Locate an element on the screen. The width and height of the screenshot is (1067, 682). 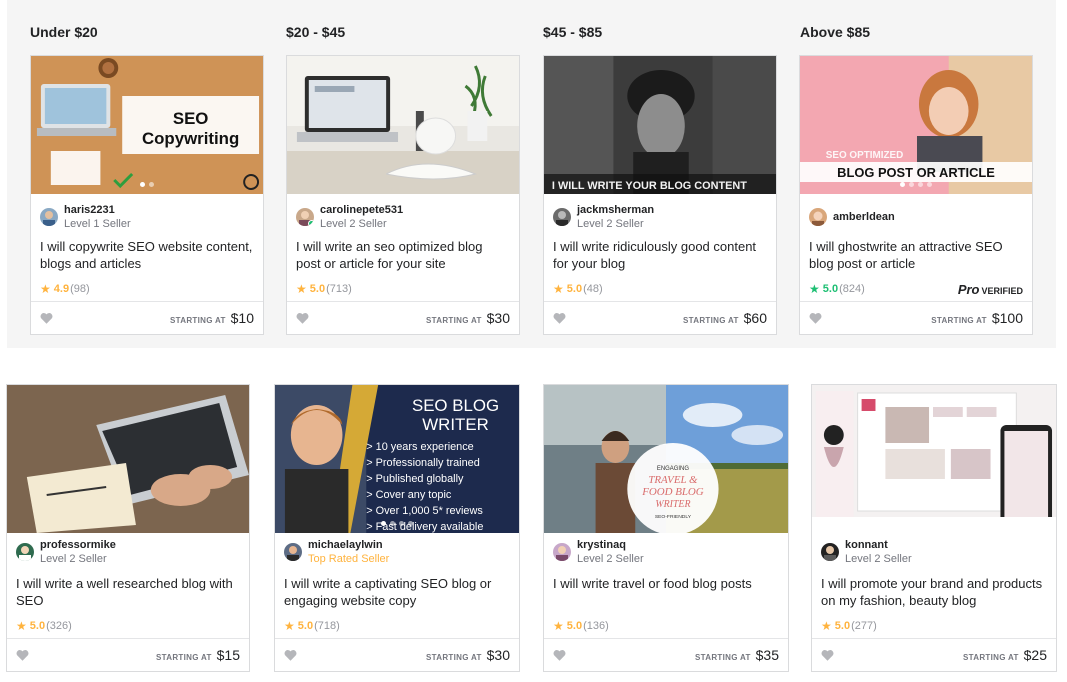
seller-info: krystinaq Level 2 Seller is located at coordinates (598, 552).